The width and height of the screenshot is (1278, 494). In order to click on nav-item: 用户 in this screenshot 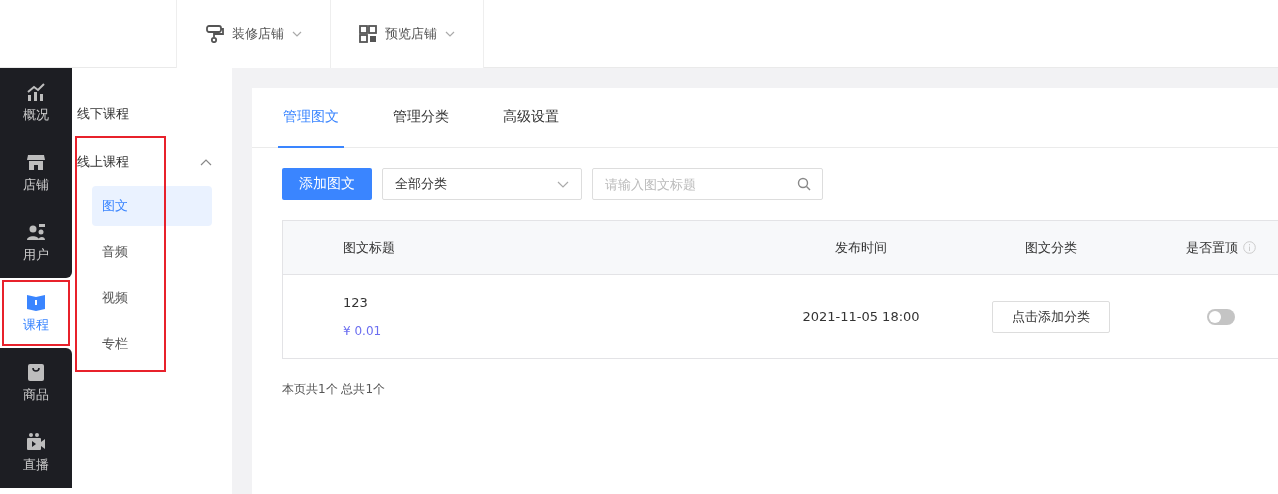, I will do `click(36, 243)`.